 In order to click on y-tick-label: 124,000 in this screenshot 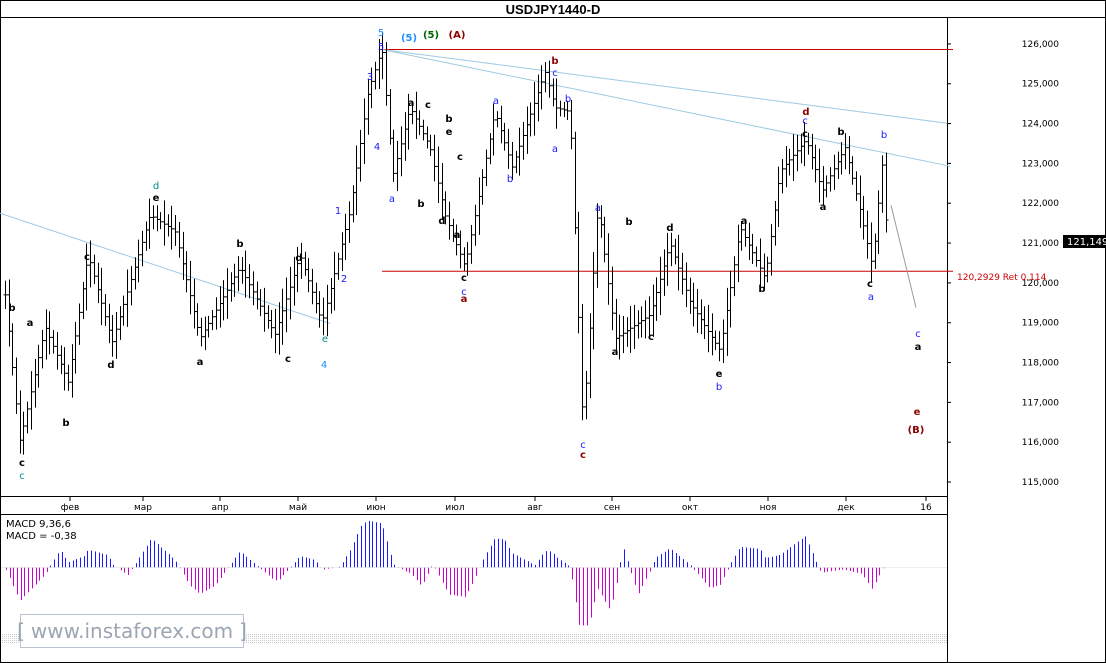, I will do `click(1040, 125)`.